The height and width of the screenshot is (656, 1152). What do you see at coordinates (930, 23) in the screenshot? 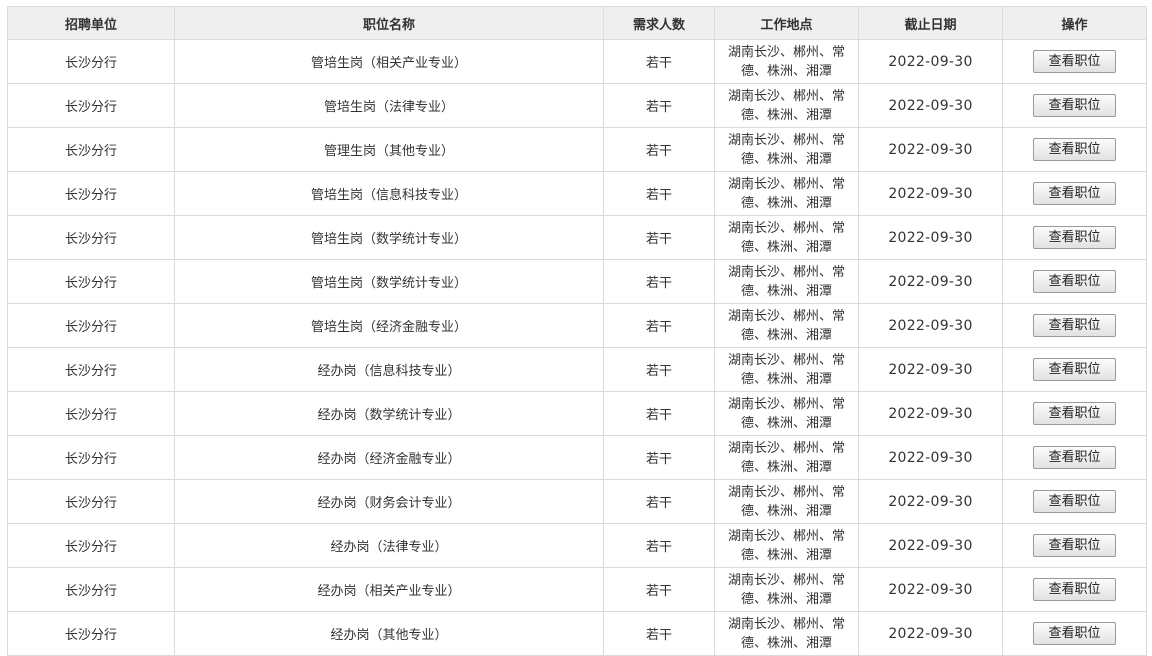
I see `header-deadline: 截止日期` at bounding box center [930, 23].